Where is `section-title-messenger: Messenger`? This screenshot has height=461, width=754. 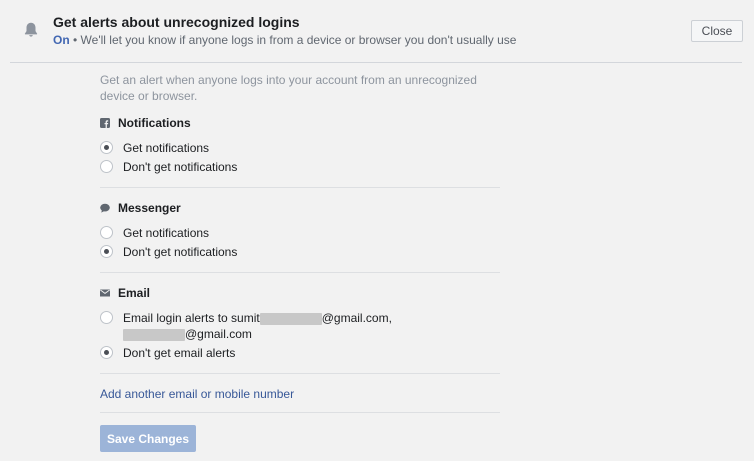 section-title-messenger: Messenger is located at coordinates (149, 208).